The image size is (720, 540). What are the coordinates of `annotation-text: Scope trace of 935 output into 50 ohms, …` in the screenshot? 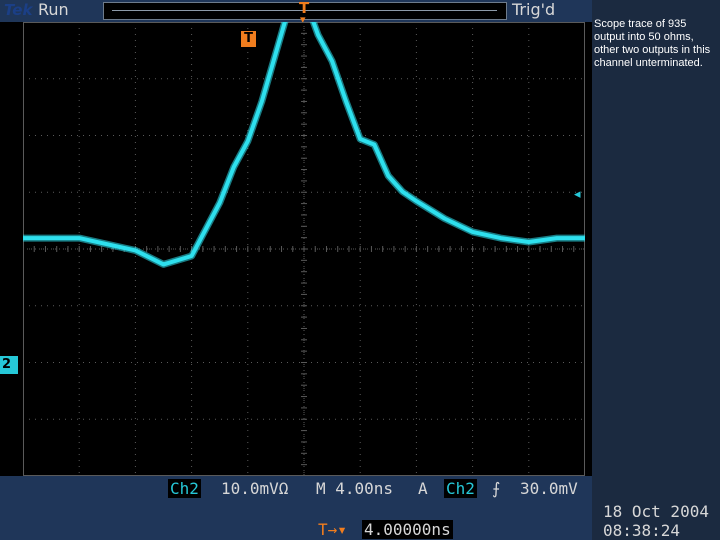 It's located at (652, 43).